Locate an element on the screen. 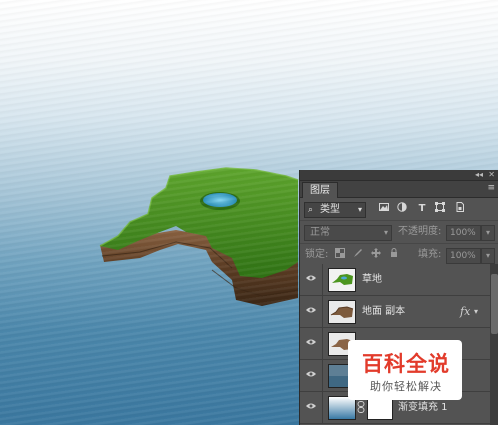 This screenshot has width=498, height=425. watermark: 百科全说 助你轻松解决 is located at coordinates (405, 370).